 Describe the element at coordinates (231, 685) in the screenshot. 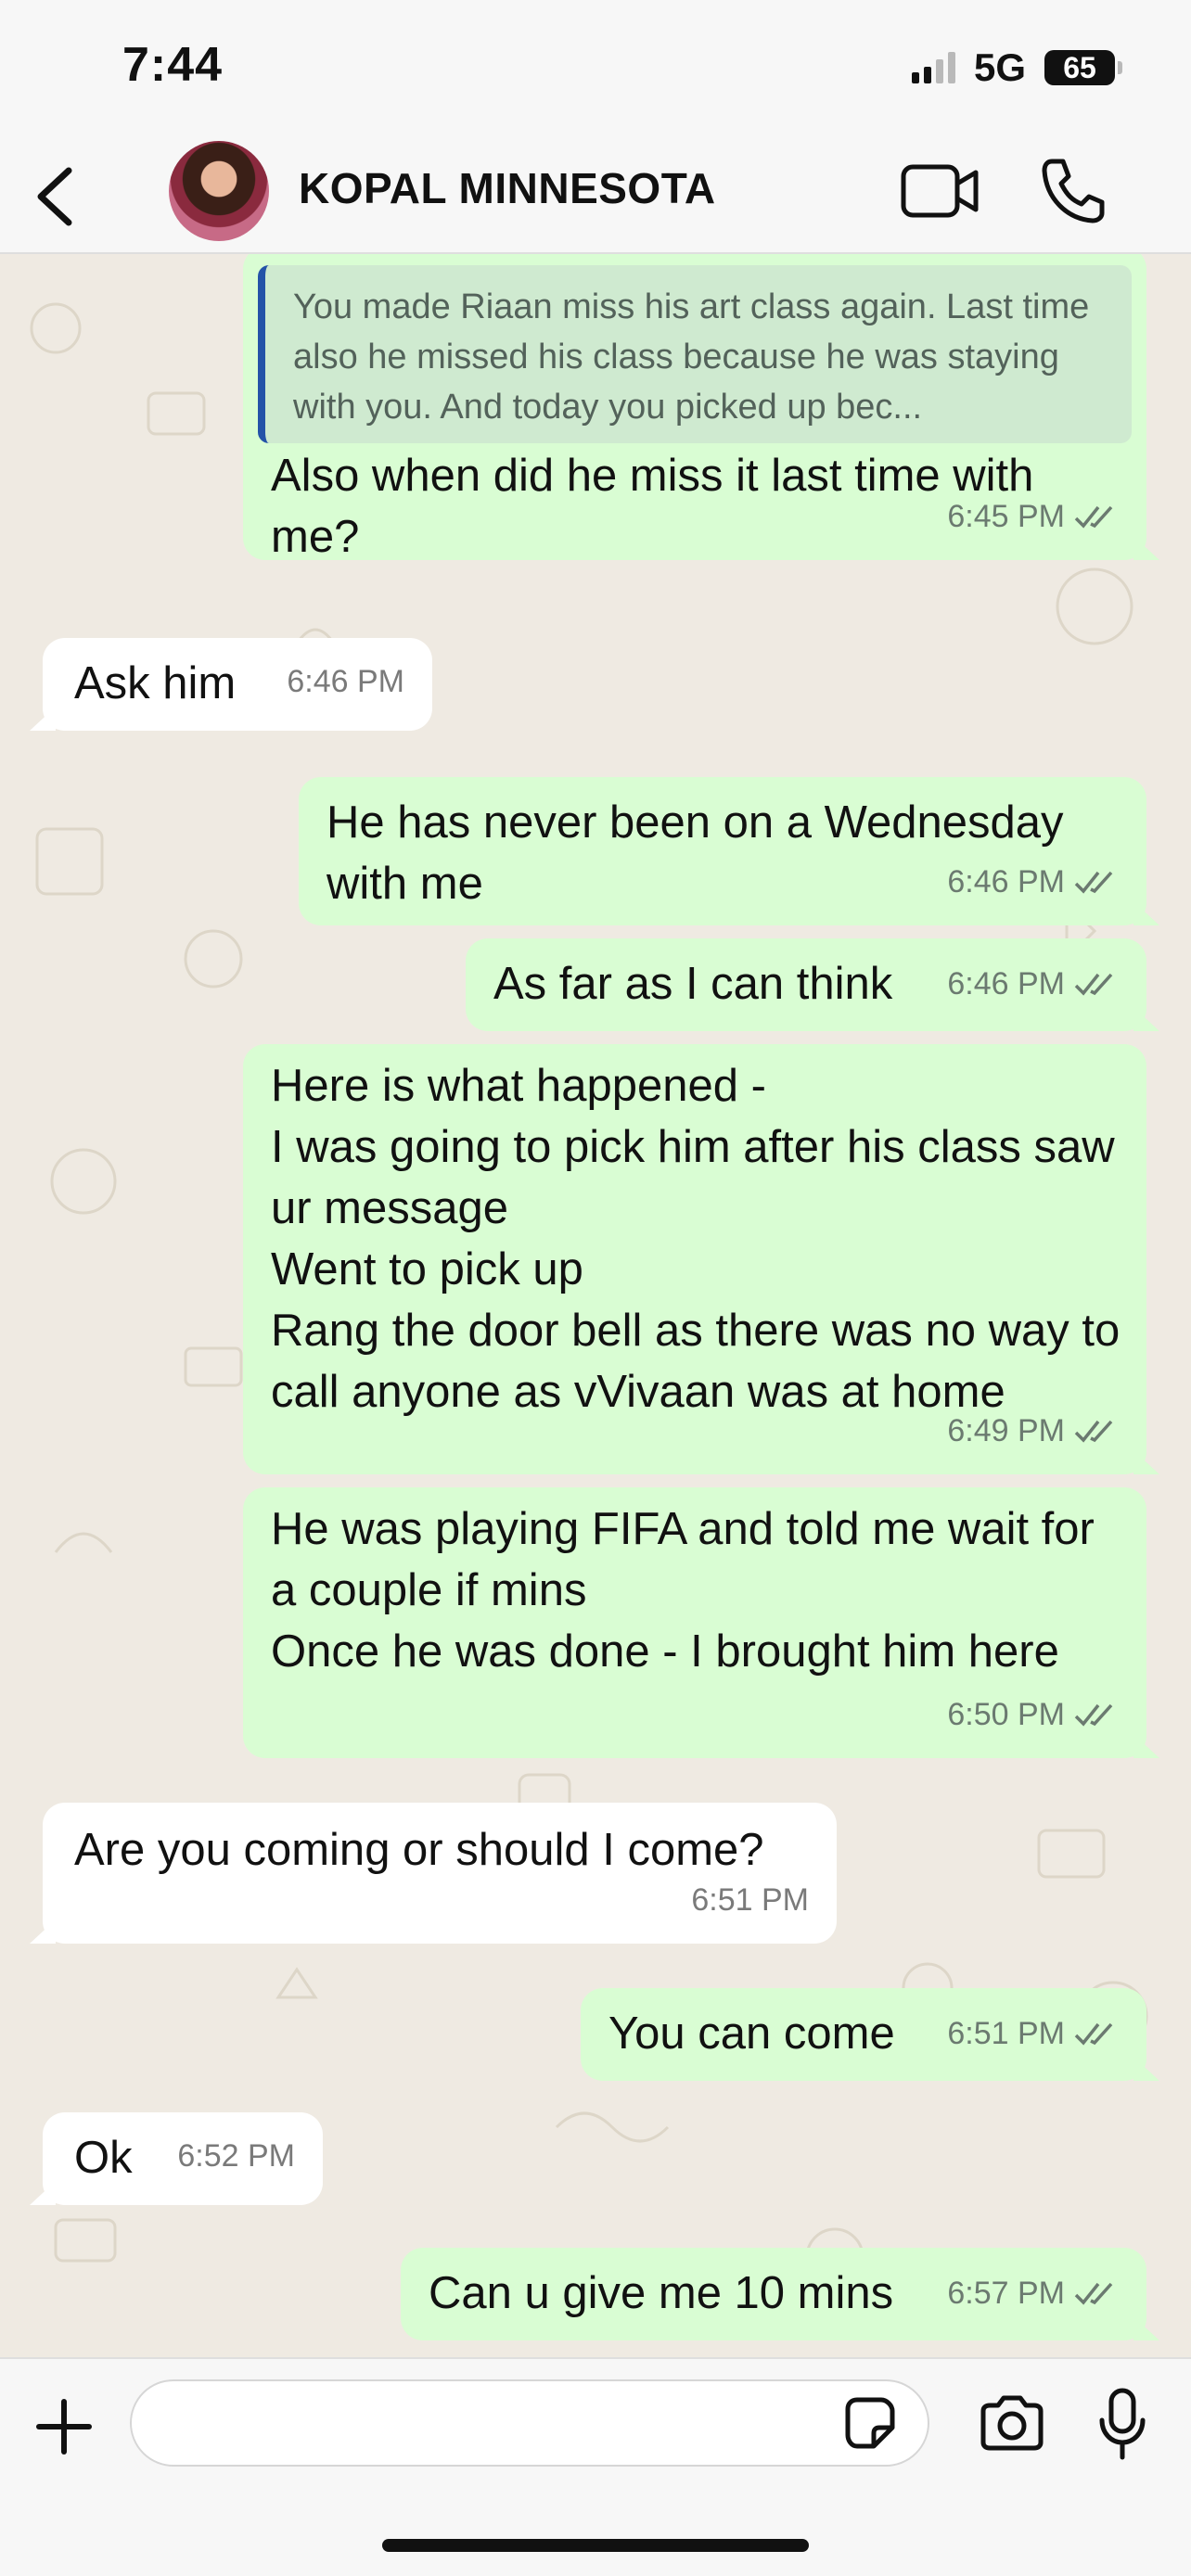

I see `message-bubble-incoming: Ask him 6:46 PM` at that location.